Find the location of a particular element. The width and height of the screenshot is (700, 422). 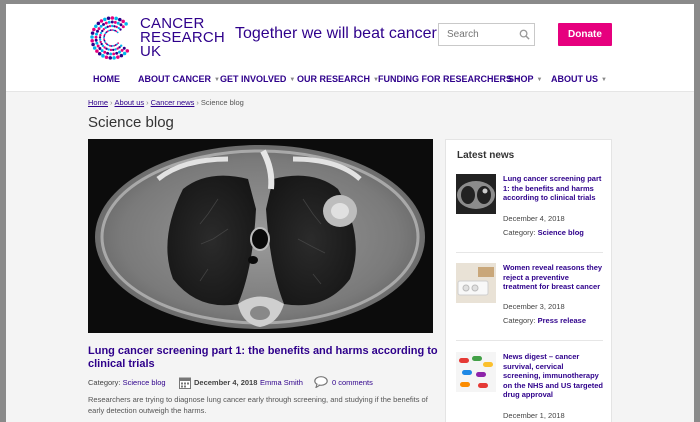

nav-item-shop: SHOP ▼ is located at coordinates (525, 79).